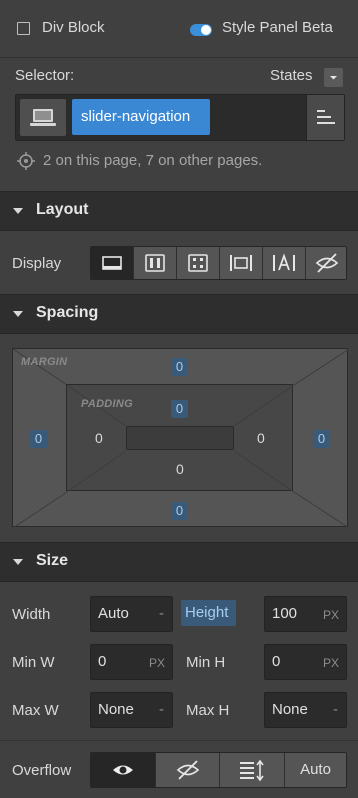  Describe the element at coordinates (291, 75) in the screenshot. I see `states-label: States` at that location.